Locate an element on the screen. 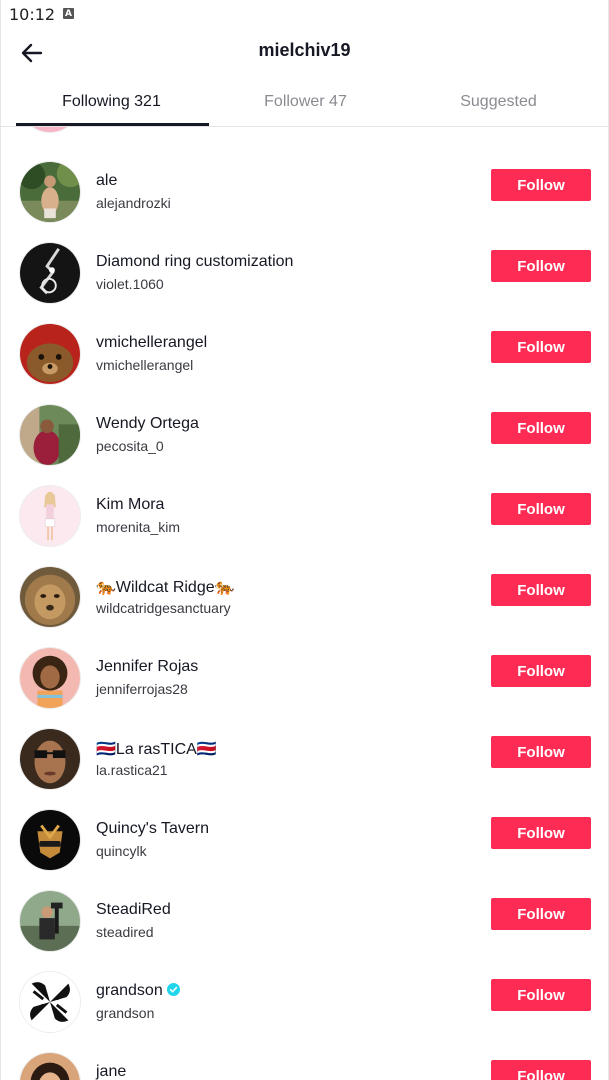 Image resolution: width=609 pixels, height=1080 pixels. user-name: grandson is located at coordinates (138, 991).